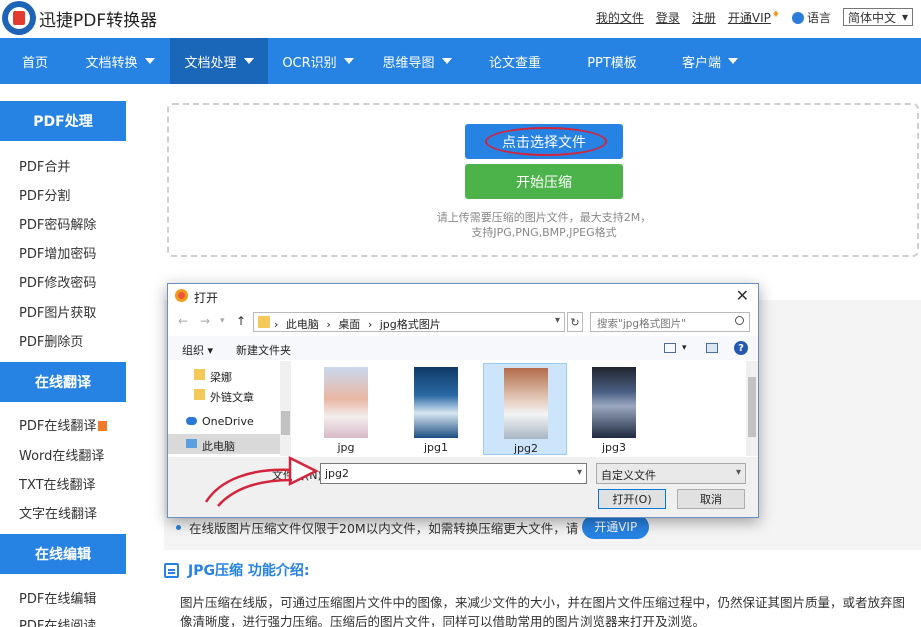 The image size is (921, 627). I want to click on nav-onedrive: OneDrive, so click(224, 421).